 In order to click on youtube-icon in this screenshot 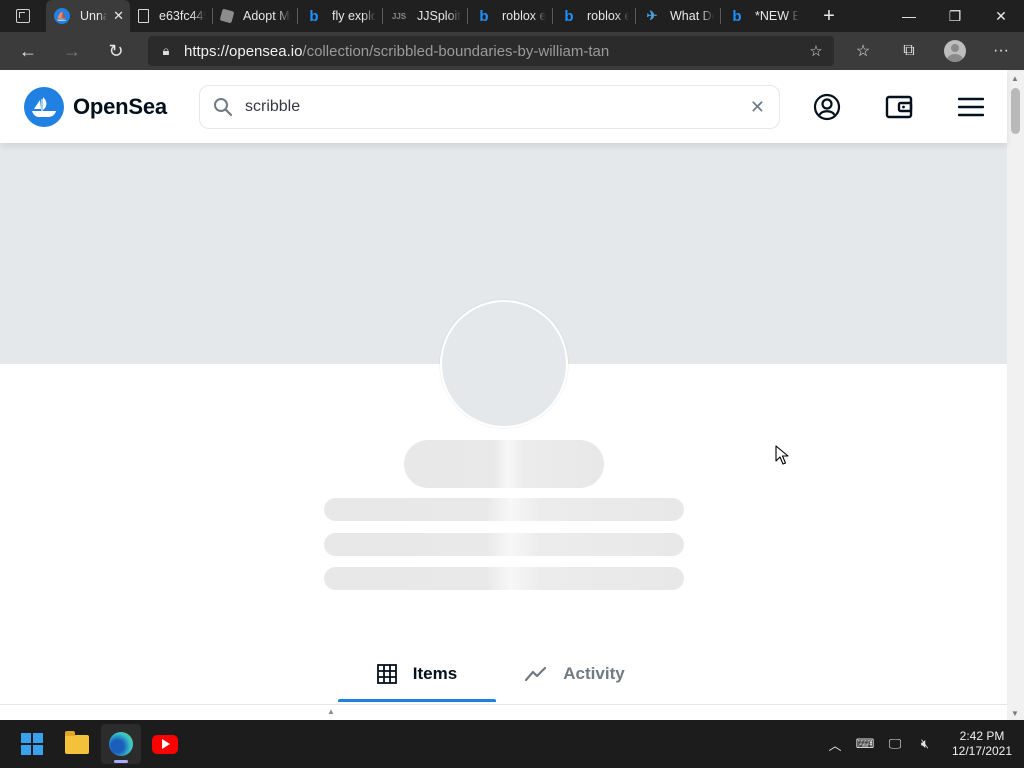, I will do `click(165, 744)`.